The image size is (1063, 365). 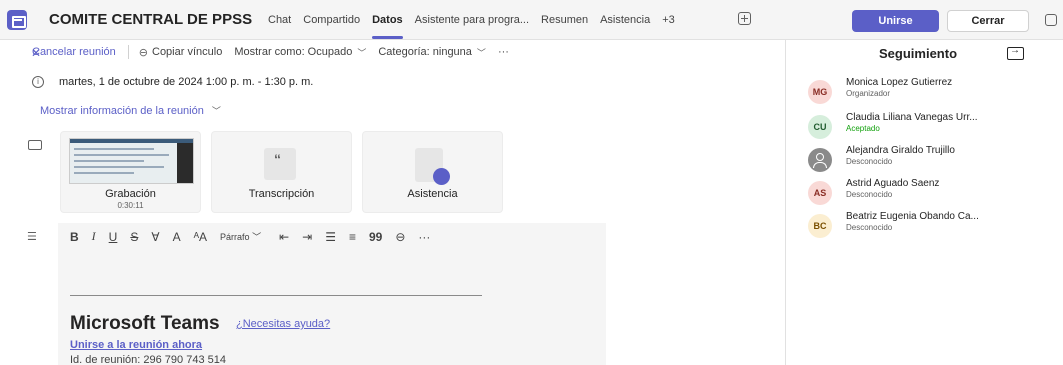 I want to click on copy-link-label: Copiar vínculo, so click(x=187, y=52).